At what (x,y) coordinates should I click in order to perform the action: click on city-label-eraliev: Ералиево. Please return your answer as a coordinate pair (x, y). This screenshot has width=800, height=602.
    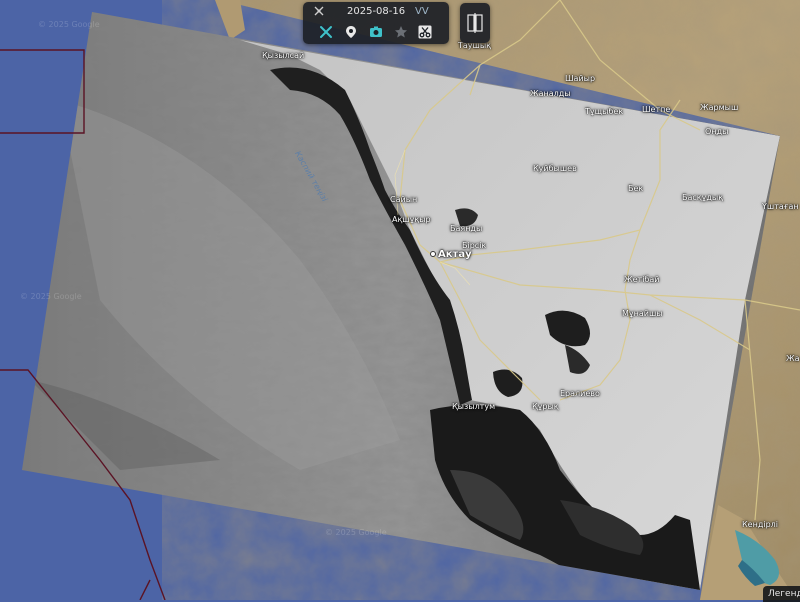
    Looking at the image, I should click on (580, 394).